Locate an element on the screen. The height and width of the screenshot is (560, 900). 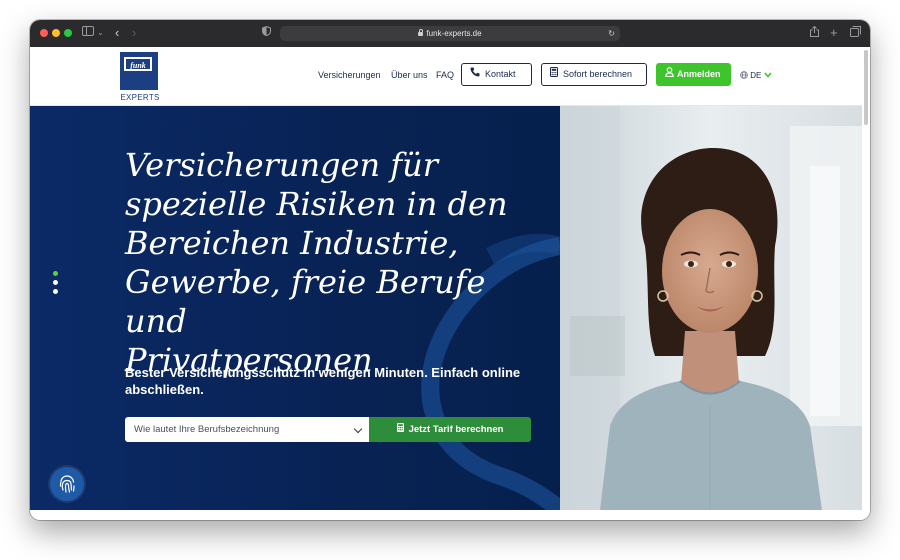
headline-line-2: spezielle Risiken in den is located at coordinates (316, 204).